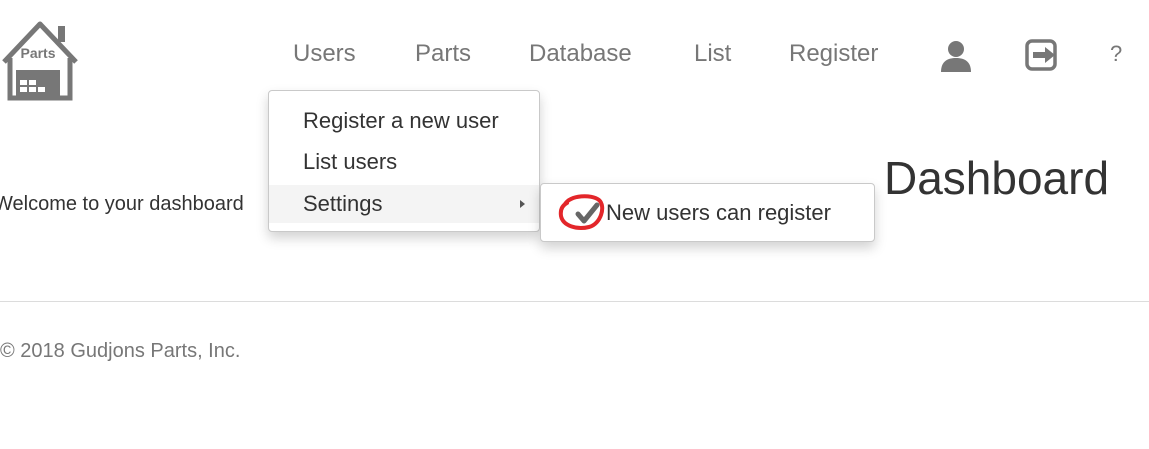  What do you see at coordinates (1116, 54) in the screenshot?
I see `help-button: ?` at bounding box center [1116, 54].